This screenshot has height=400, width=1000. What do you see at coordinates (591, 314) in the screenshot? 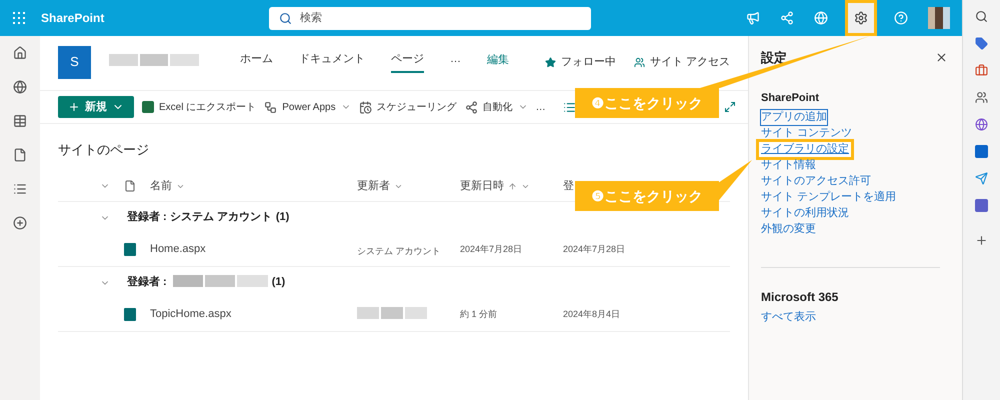
I see `table-cell-text: 2024年8月4日` at bounding box center [591, 314].